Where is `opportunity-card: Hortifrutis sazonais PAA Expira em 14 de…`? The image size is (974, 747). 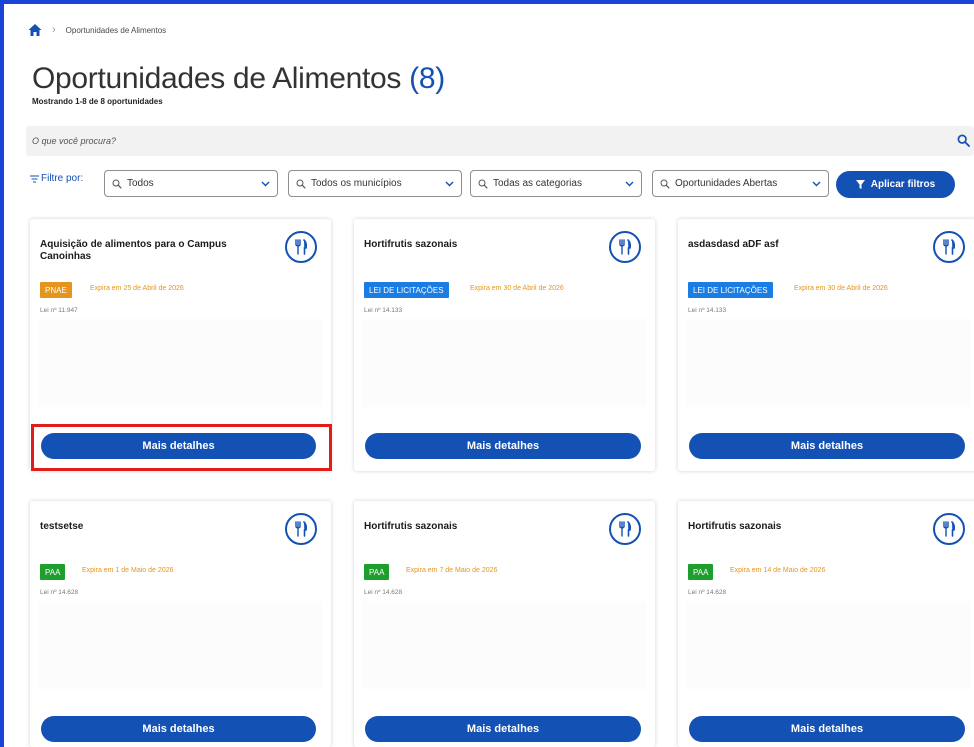 opportunity-card: Hortifrutis sazonais PAA Expira em 14 de… is located at coordinates (826, 624).